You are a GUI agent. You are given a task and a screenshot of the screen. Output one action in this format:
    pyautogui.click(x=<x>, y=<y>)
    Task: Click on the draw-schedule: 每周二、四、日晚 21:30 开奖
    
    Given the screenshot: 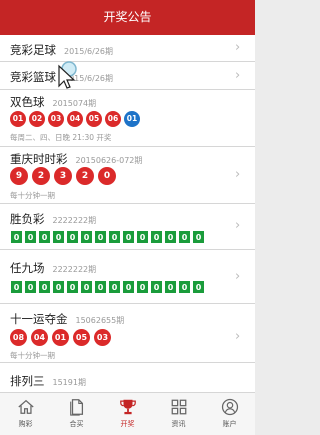 What is the action you would take?
    pyautogui.click(x=61, y=137)
    